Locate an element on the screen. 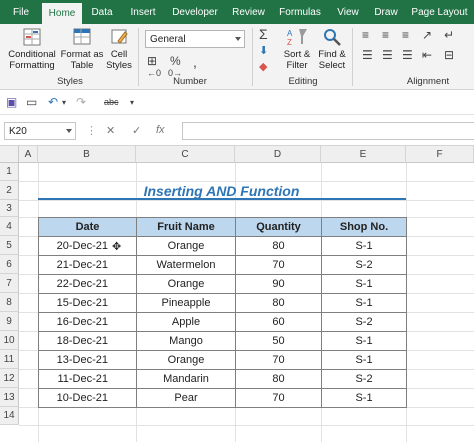  autosum-icon: Σ is located at coordinates (263, 34).